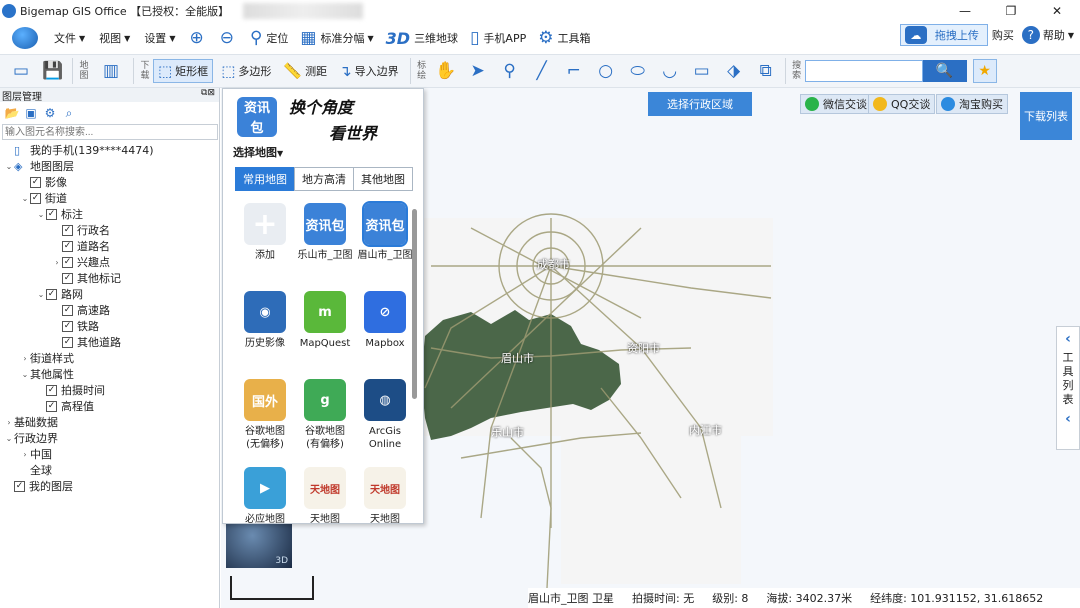 The width and height of the screenshot is (1080, 608). Describe the element at coordinates (109, 166) in the screenshot. I see `tree-node: ⌄ ◈ 地图图层` at that location.